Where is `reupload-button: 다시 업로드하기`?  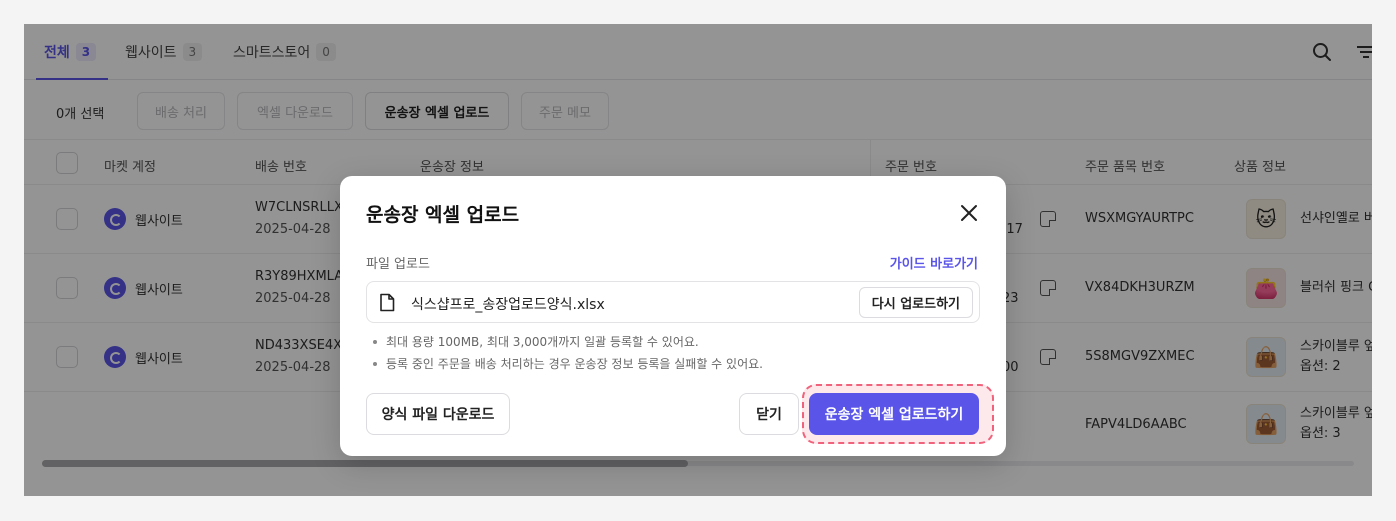
reupload-button: 다시 업로드하기 is located at coordinates (915, 302).